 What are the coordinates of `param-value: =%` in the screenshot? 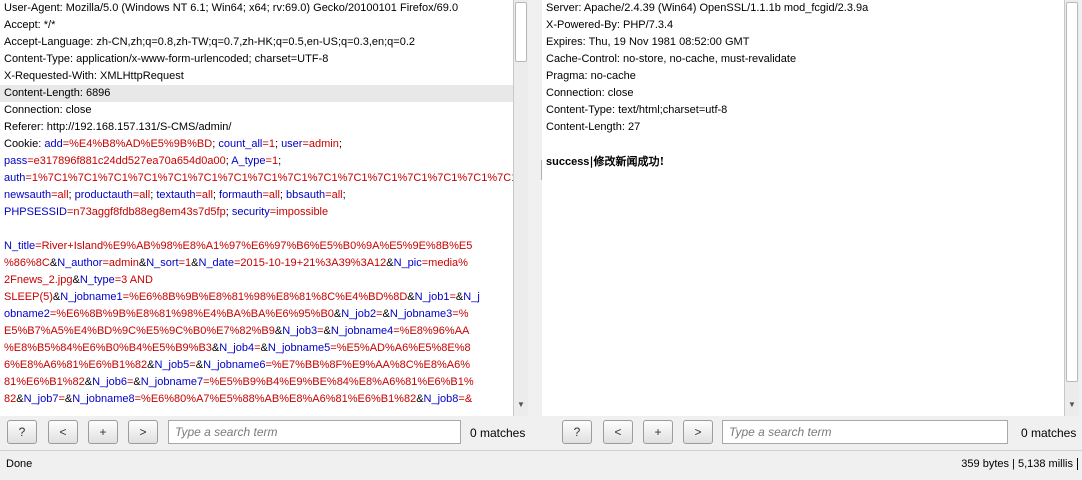 It's located at (460, 314).